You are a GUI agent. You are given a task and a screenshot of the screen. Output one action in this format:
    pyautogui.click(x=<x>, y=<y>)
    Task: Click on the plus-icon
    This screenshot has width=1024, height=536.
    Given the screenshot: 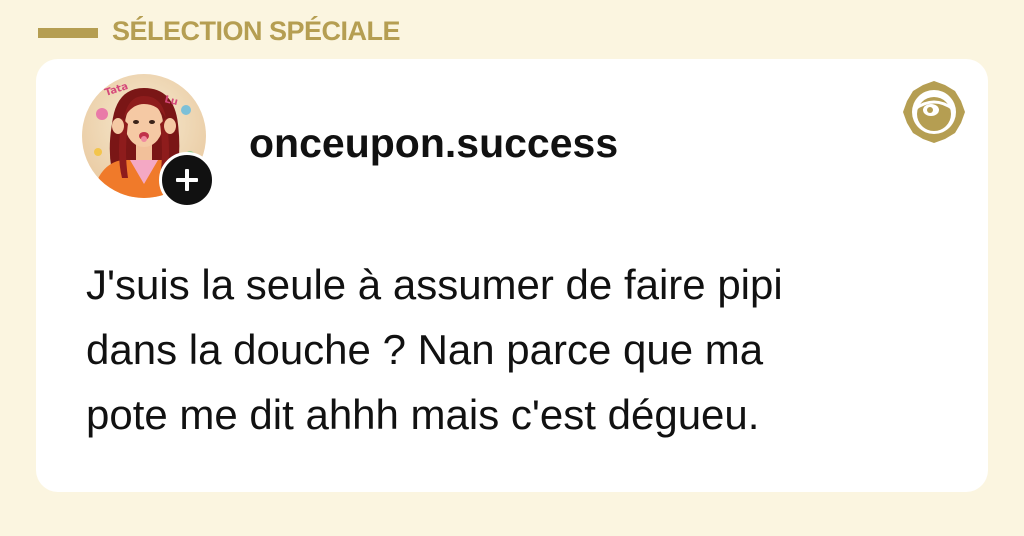 What is the action you would take?
    pyautogui.click(x=187, y=180)
    